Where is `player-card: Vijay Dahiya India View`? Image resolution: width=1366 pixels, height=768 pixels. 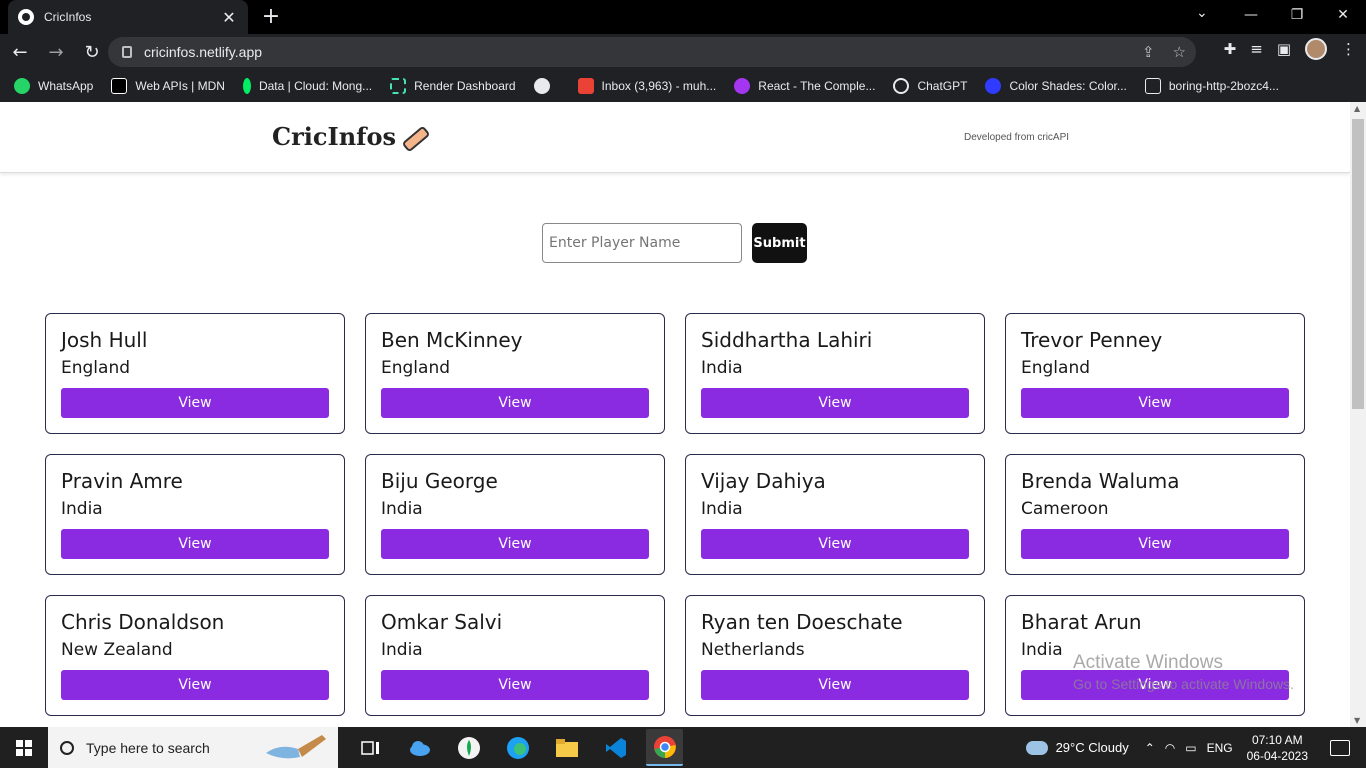
player-card: Vijay Dahiya India View is located at coordinates (835, 514).